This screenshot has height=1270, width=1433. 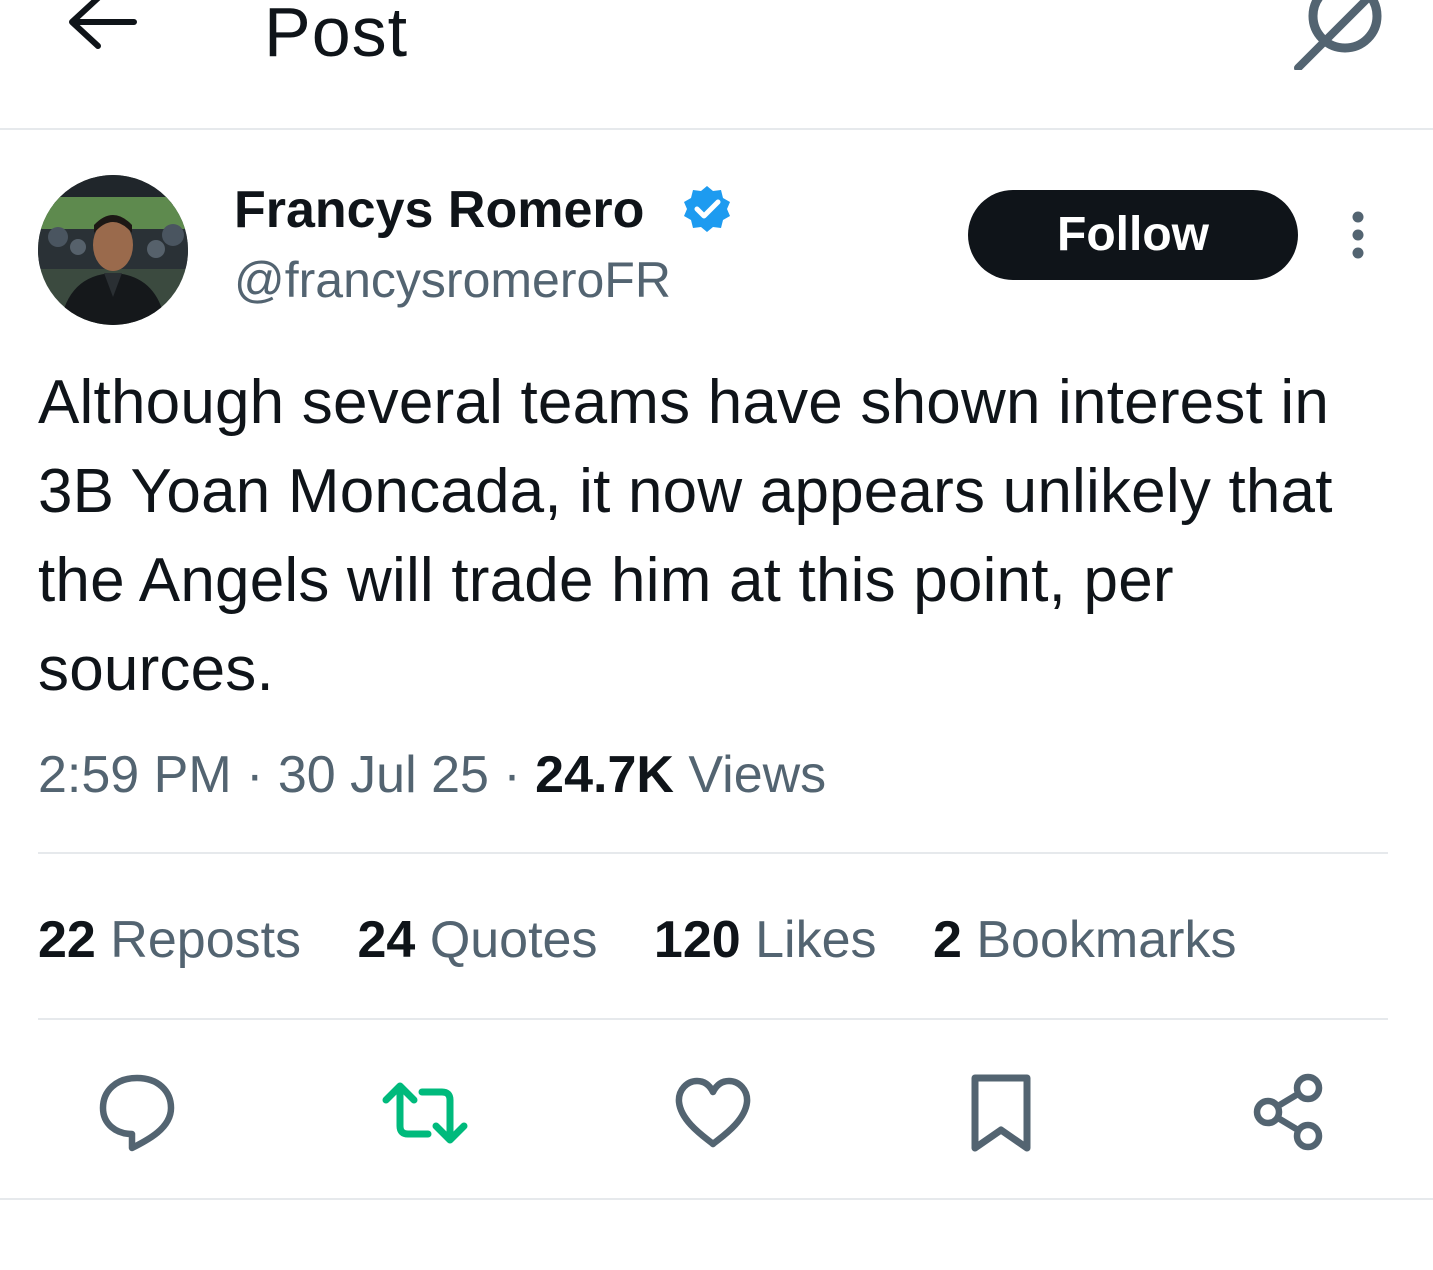 I want to click on repost-icon, so click(x=425, y=1113).